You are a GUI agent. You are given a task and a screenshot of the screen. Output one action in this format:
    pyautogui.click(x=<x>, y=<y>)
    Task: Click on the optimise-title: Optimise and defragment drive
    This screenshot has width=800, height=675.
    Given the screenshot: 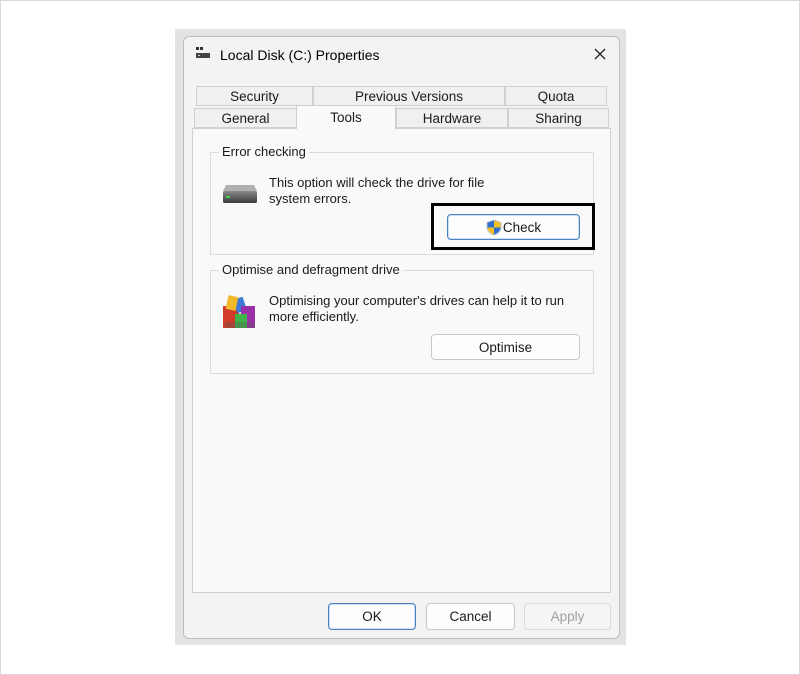 What is the action you would take?
    pyautogui.click(x=311, y=269)
    